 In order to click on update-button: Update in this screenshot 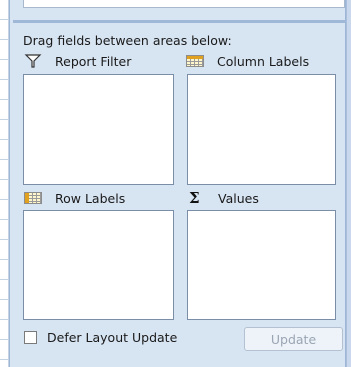, I will do `click(293, 339)`.